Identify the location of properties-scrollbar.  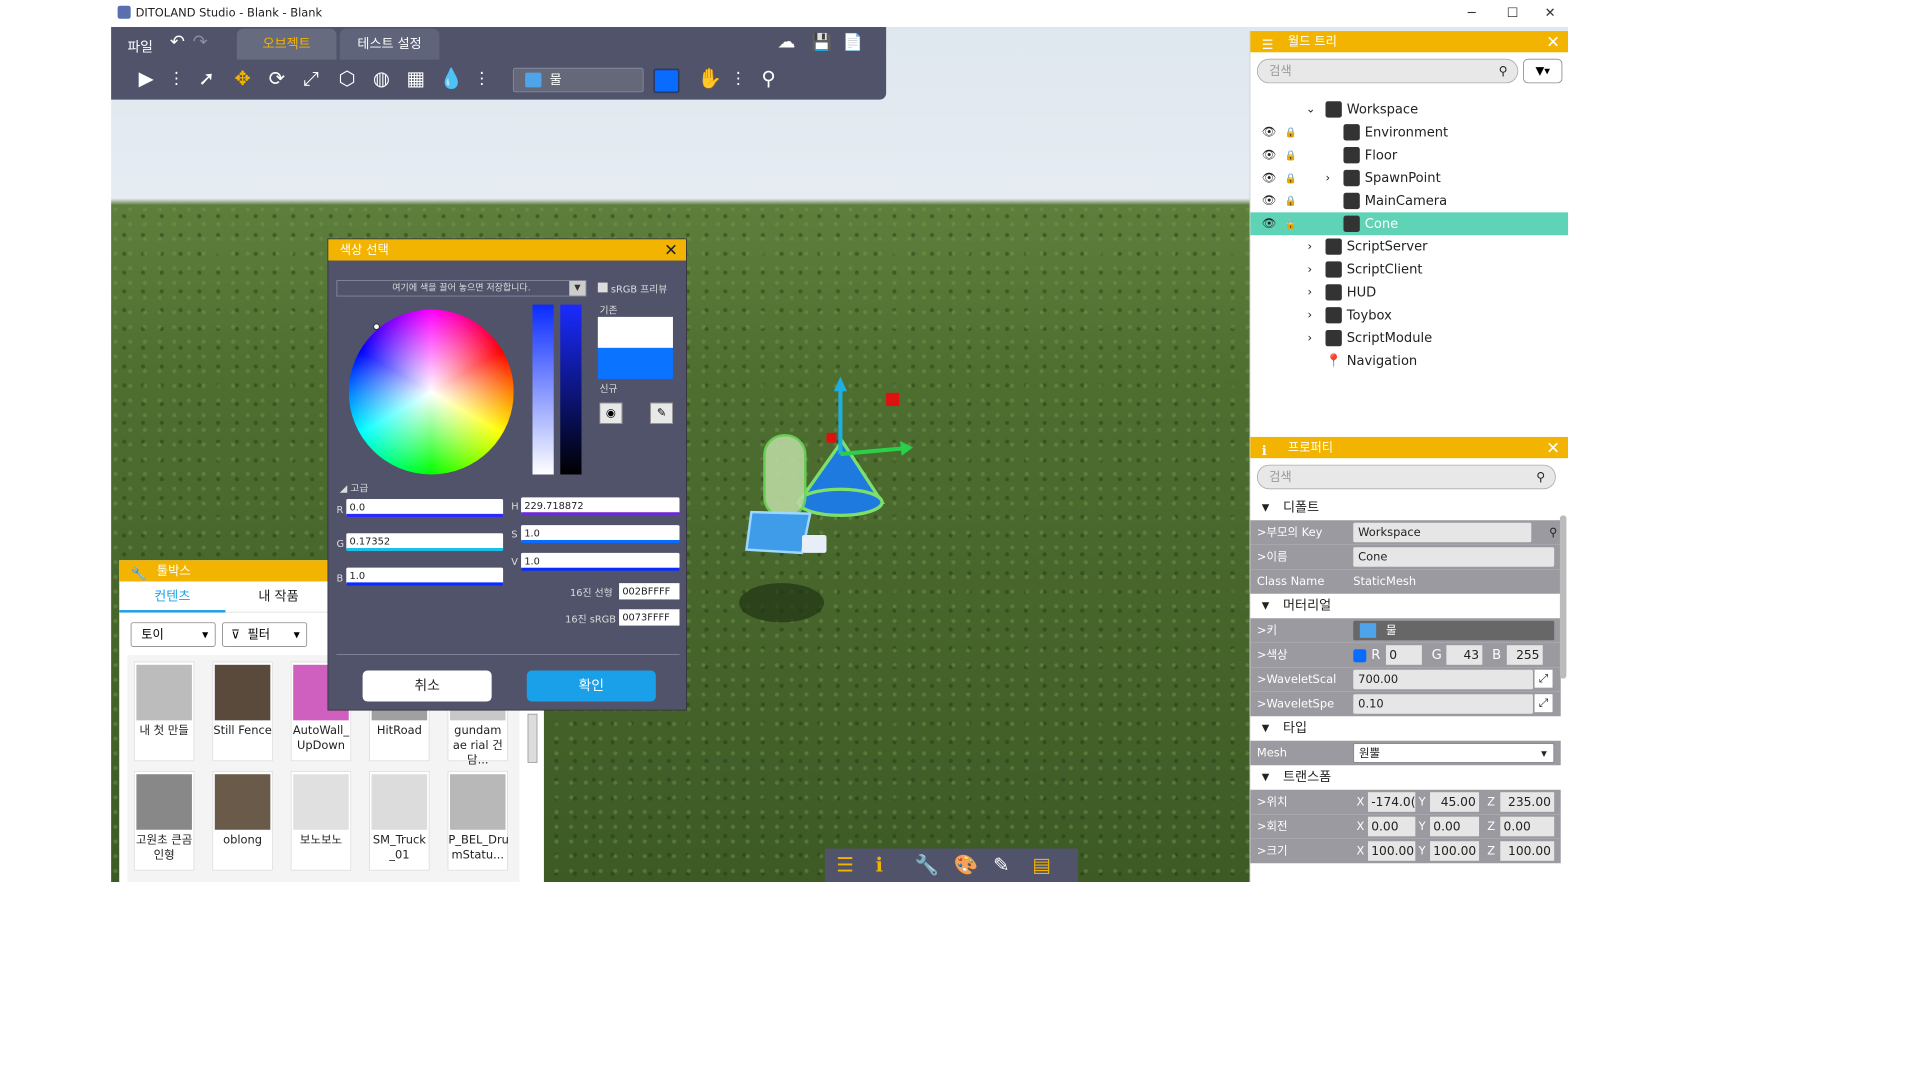
(1563, 597).